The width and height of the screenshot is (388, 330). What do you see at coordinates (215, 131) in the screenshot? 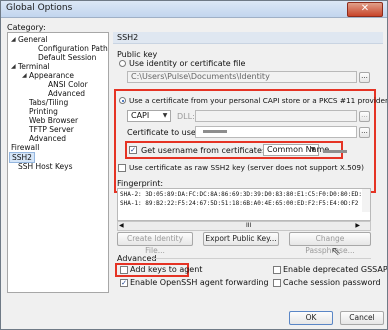
I see `redacted-value` at bounding box center [215, 131].